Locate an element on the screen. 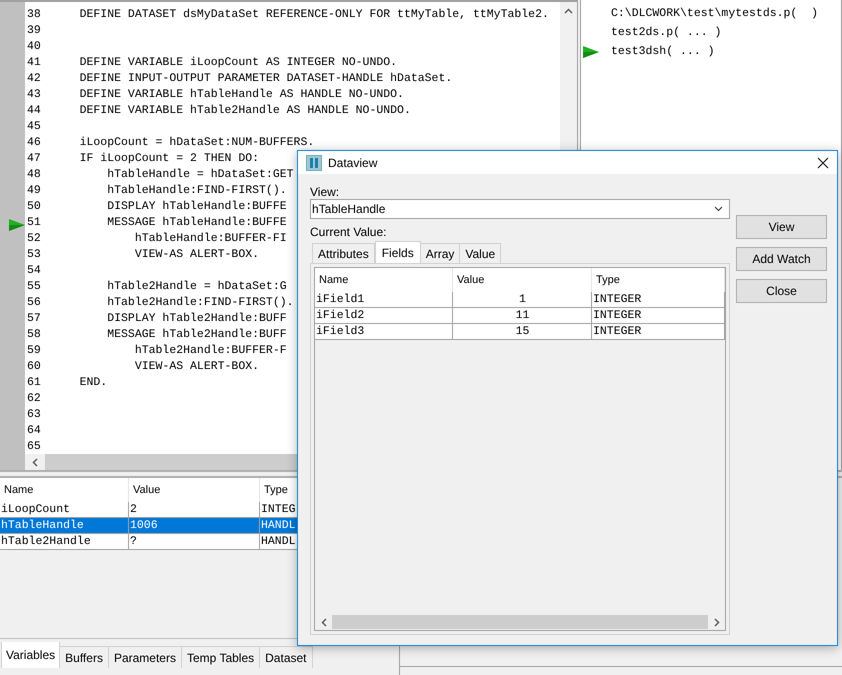 This screenshot has width=842, height=675. line-number: 42 is located at coordinates (34, 79).